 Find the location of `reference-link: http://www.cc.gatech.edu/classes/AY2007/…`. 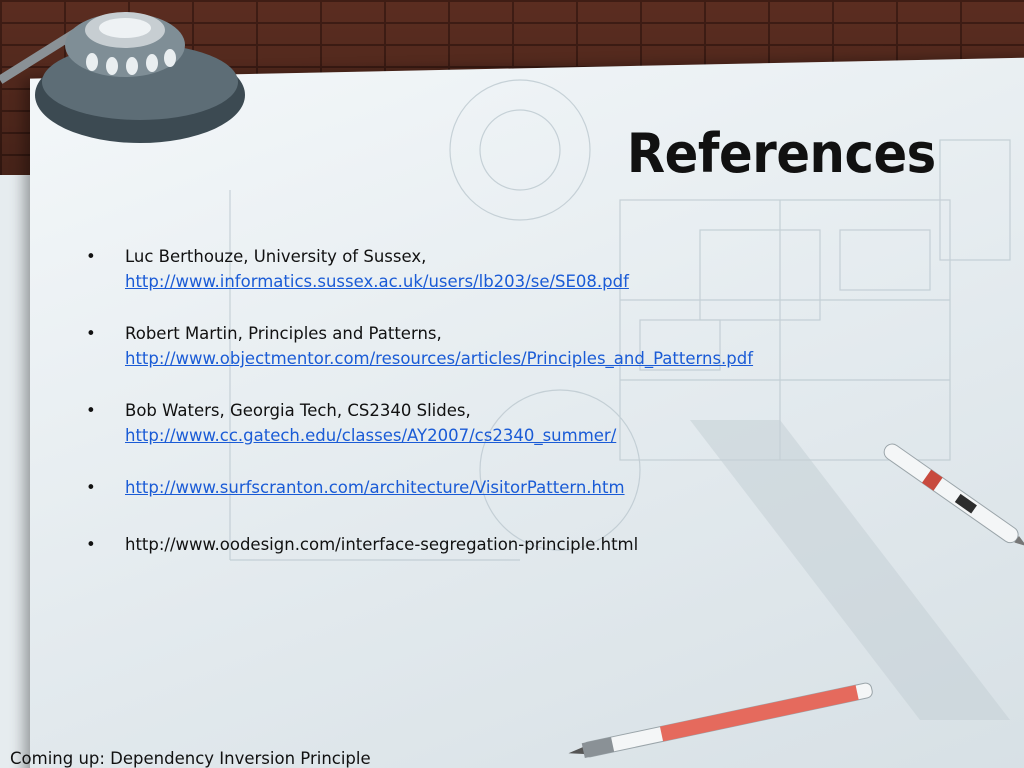

reference-link: http://www.cc.gatech.edu/classes/AY2007/… is located at coordinates (370, 435).